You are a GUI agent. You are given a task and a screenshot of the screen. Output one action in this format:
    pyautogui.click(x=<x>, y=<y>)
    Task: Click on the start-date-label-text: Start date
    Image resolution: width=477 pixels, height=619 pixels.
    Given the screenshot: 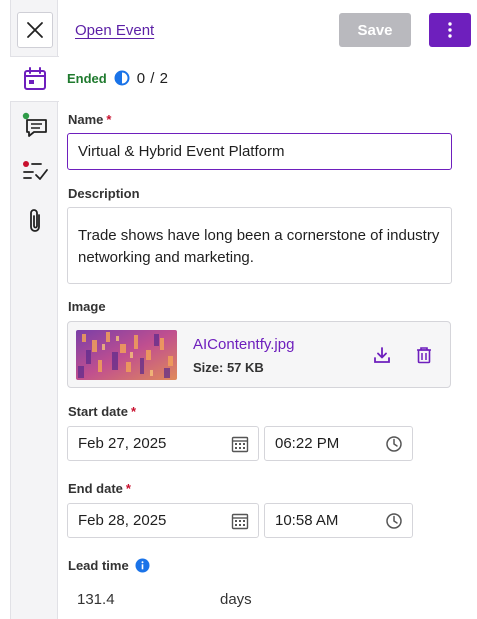 What is the action you would take?
    pyautogui.click(x=98, y=411)
    